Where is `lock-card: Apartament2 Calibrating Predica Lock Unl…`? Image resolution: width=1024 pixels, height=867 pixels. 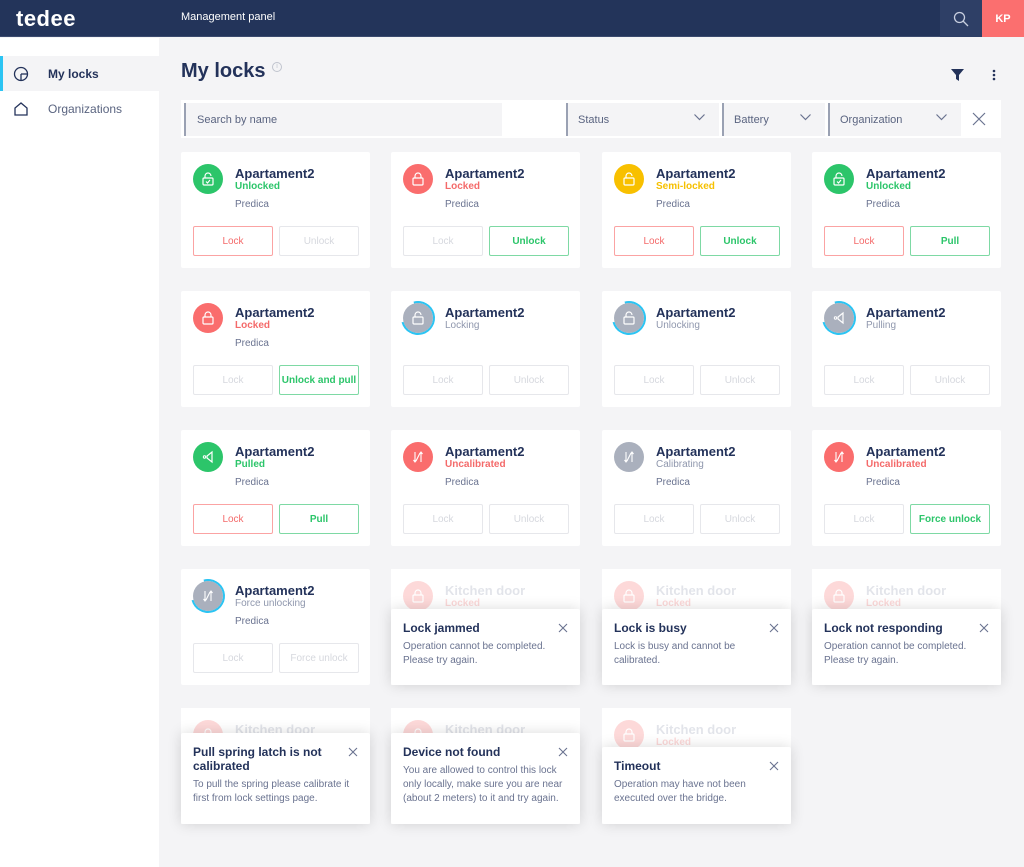 lock-card: Apartament2 Calibrating Predica Lock Unl… is located at coordinates (696, 488).